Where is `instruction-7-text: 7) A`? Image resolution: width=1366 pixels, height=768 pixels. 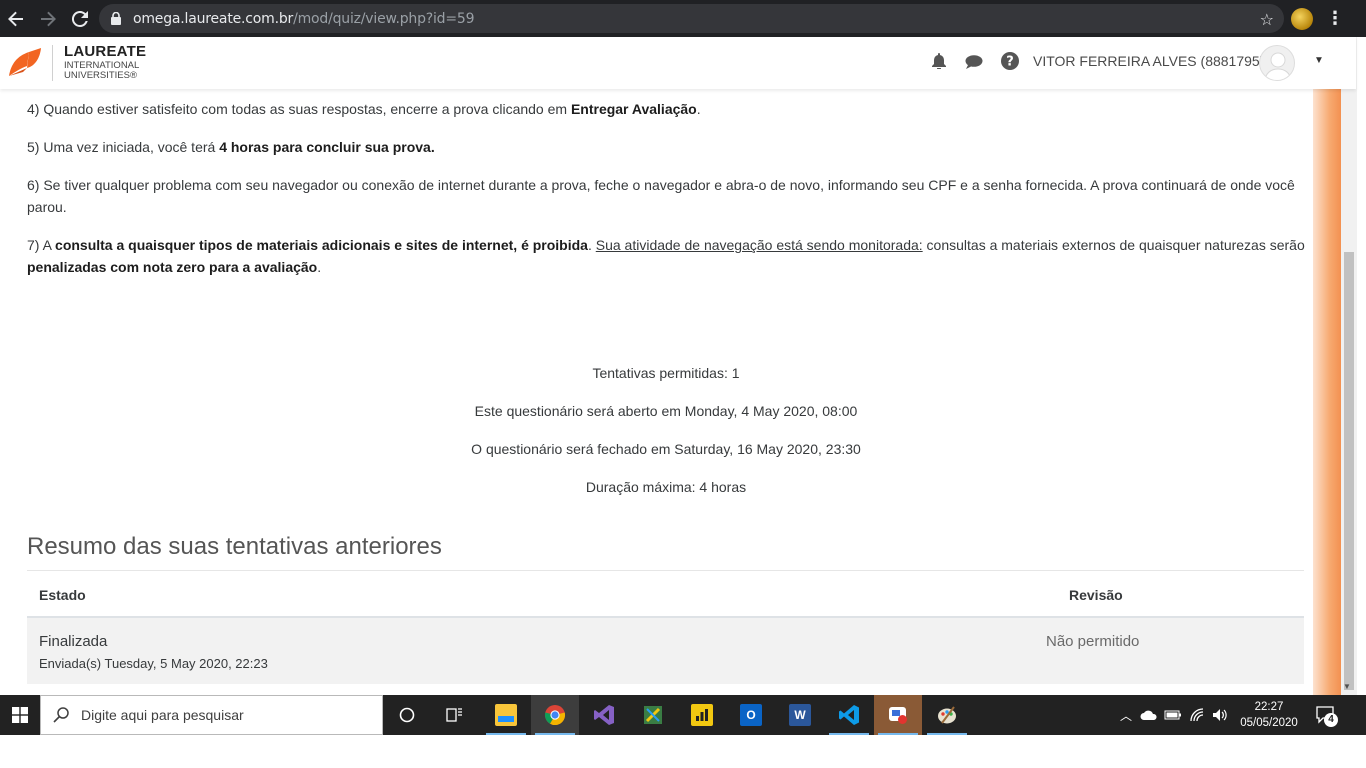
instruction-7-text: 7) A is located at coordinates (41, 245).